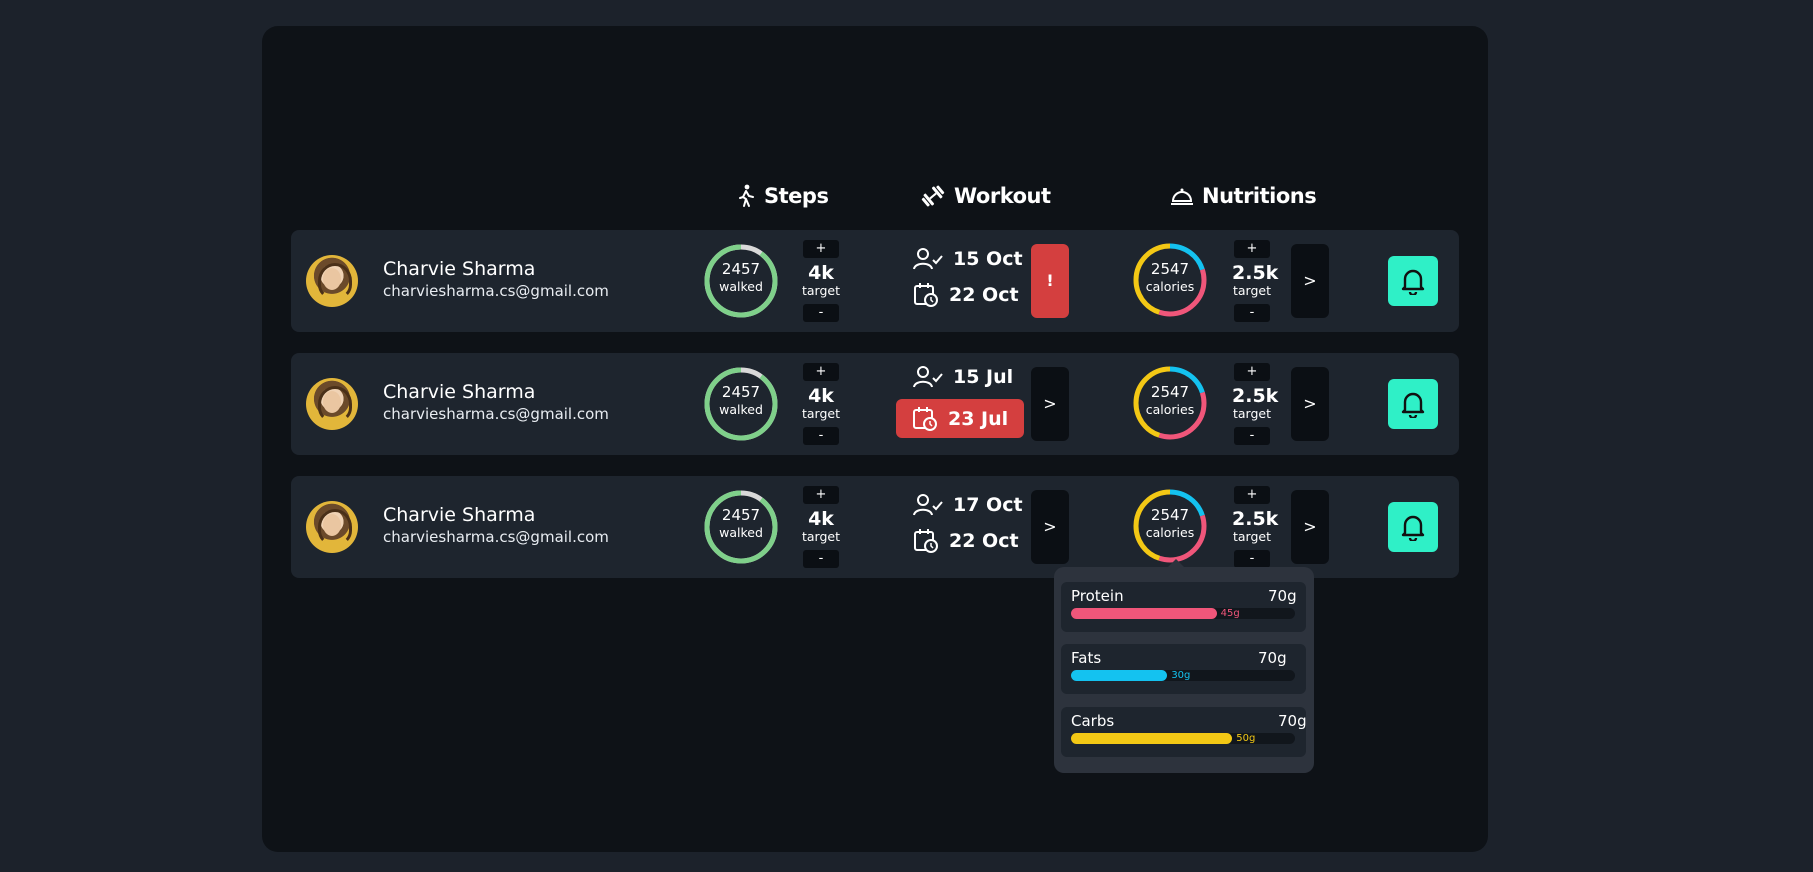  What do you see at coordinates (928, 377) in the screenshot?
I see `user-check-icon` at bounding box center [928, 377].